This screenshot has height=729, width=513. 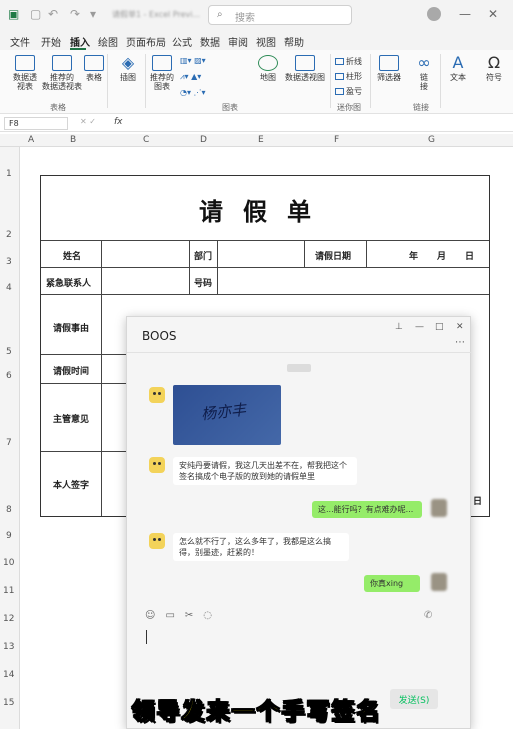 What do you see at coordinates (80, 41) in the screenshot?
I see `tab-insert: 插入` at bounding box center [80, 41].